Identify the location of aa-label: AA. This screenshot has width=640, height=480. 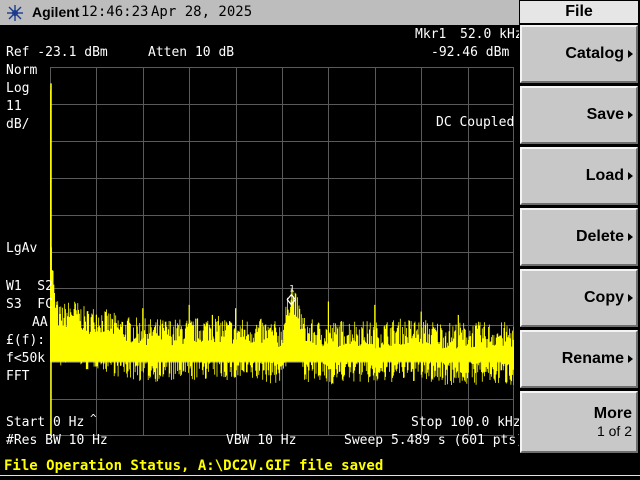
(40, 322).